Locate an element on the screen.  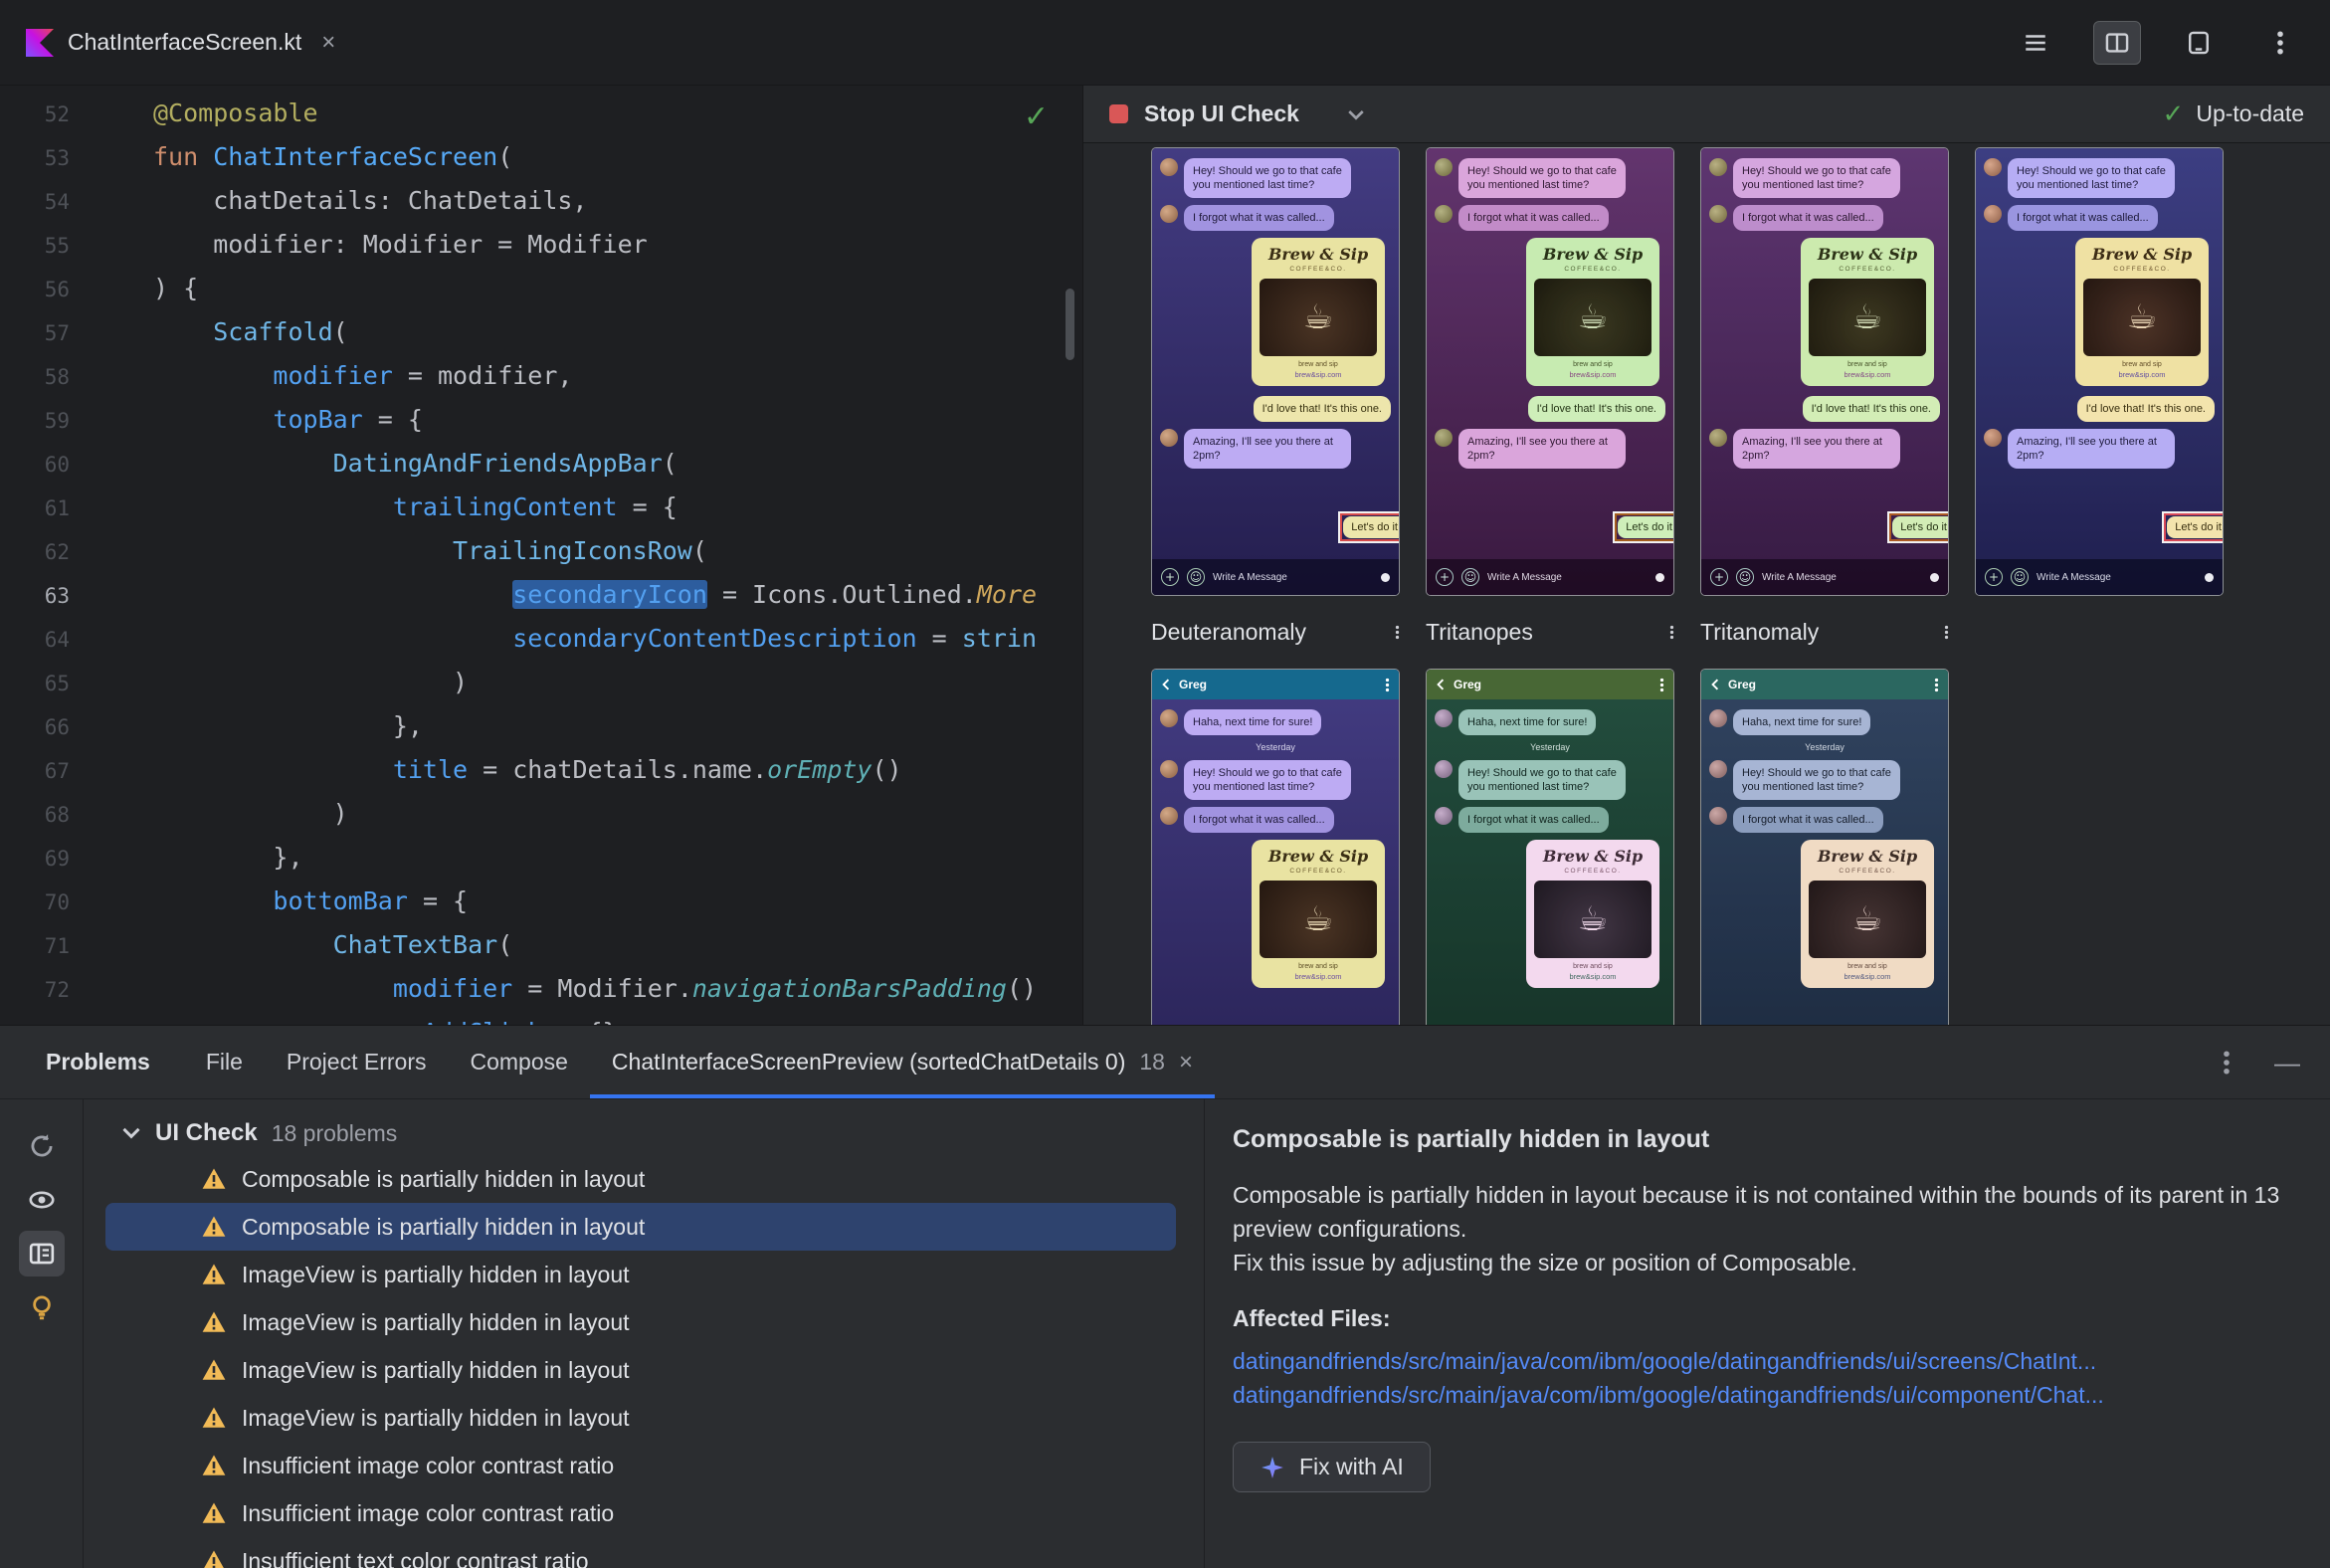
code-line: 52 @Composable is located at coordinates (541, 113).